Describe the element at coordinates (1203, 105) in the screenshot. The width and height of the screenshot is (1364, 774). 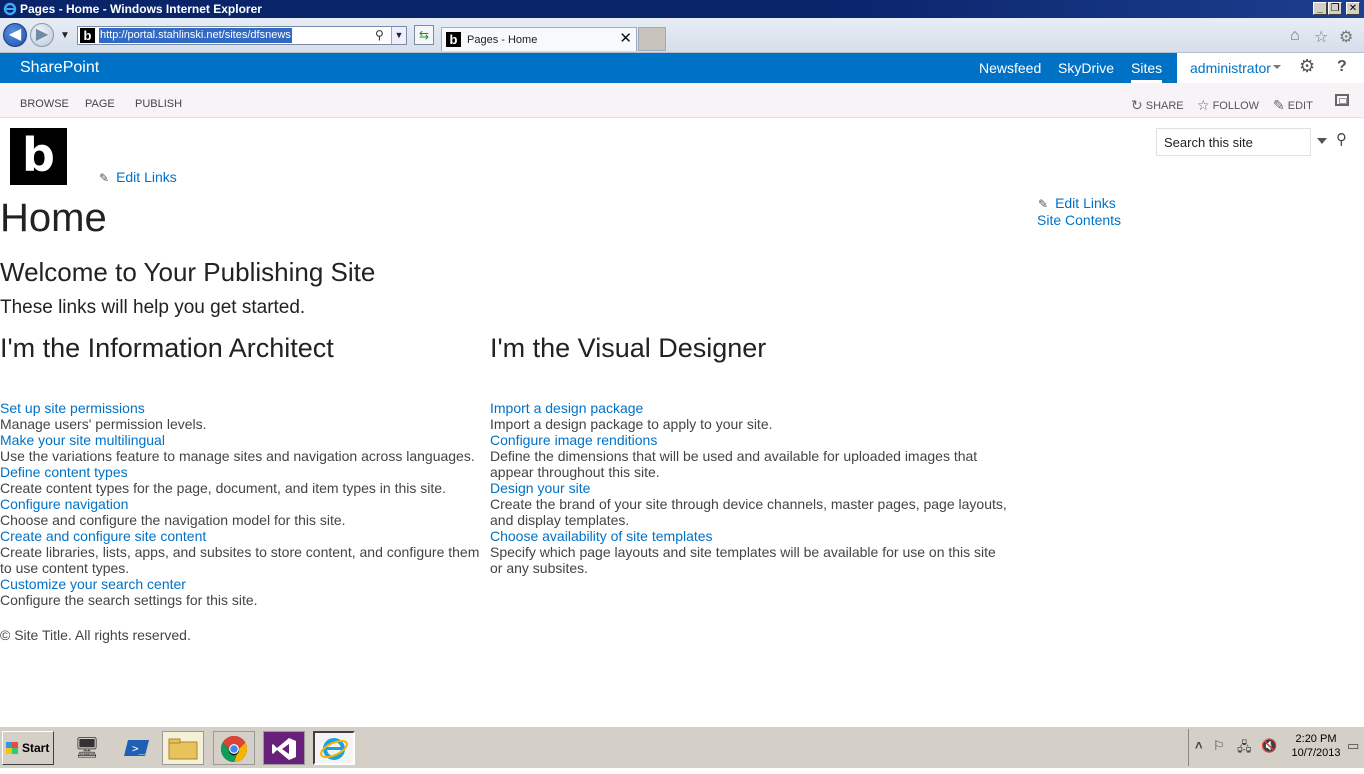
I see `follow-star-icon: ☆` at that location.